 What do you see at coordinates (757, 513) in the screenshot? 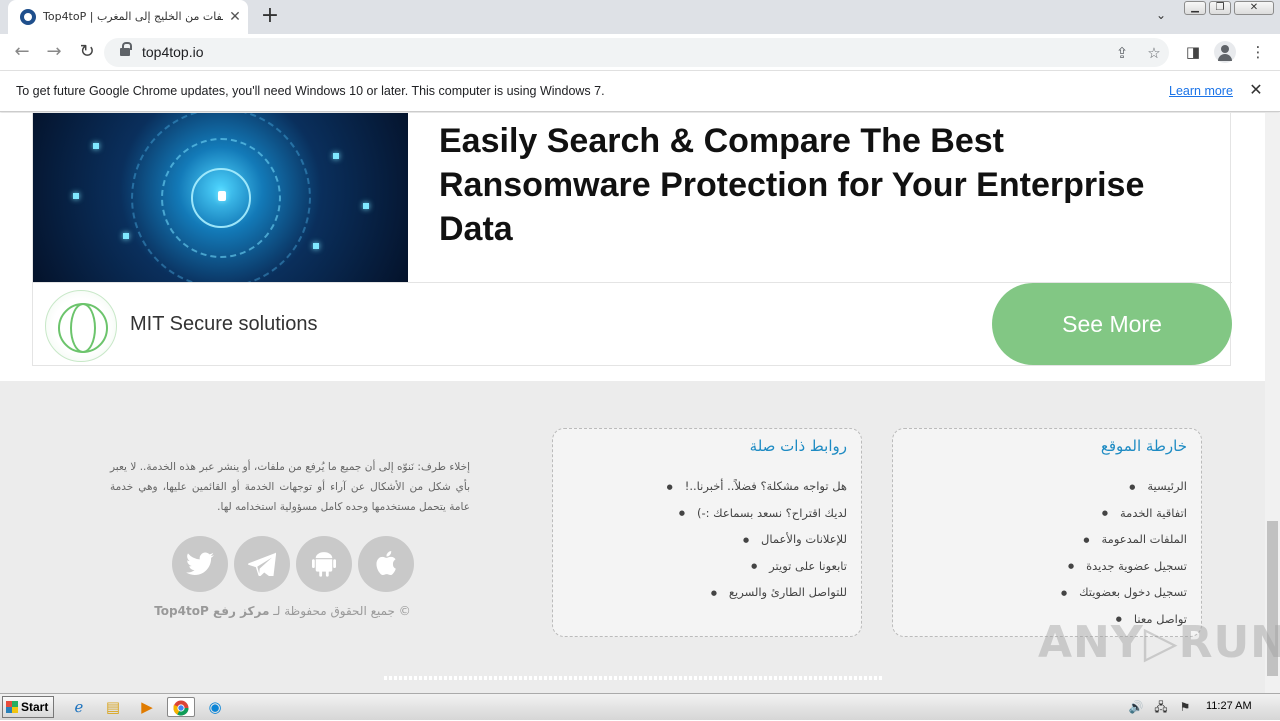
I see `list-item: لديك اقتراح؟ نسعد بسماعك :-)` at bounding box center [757, 513].